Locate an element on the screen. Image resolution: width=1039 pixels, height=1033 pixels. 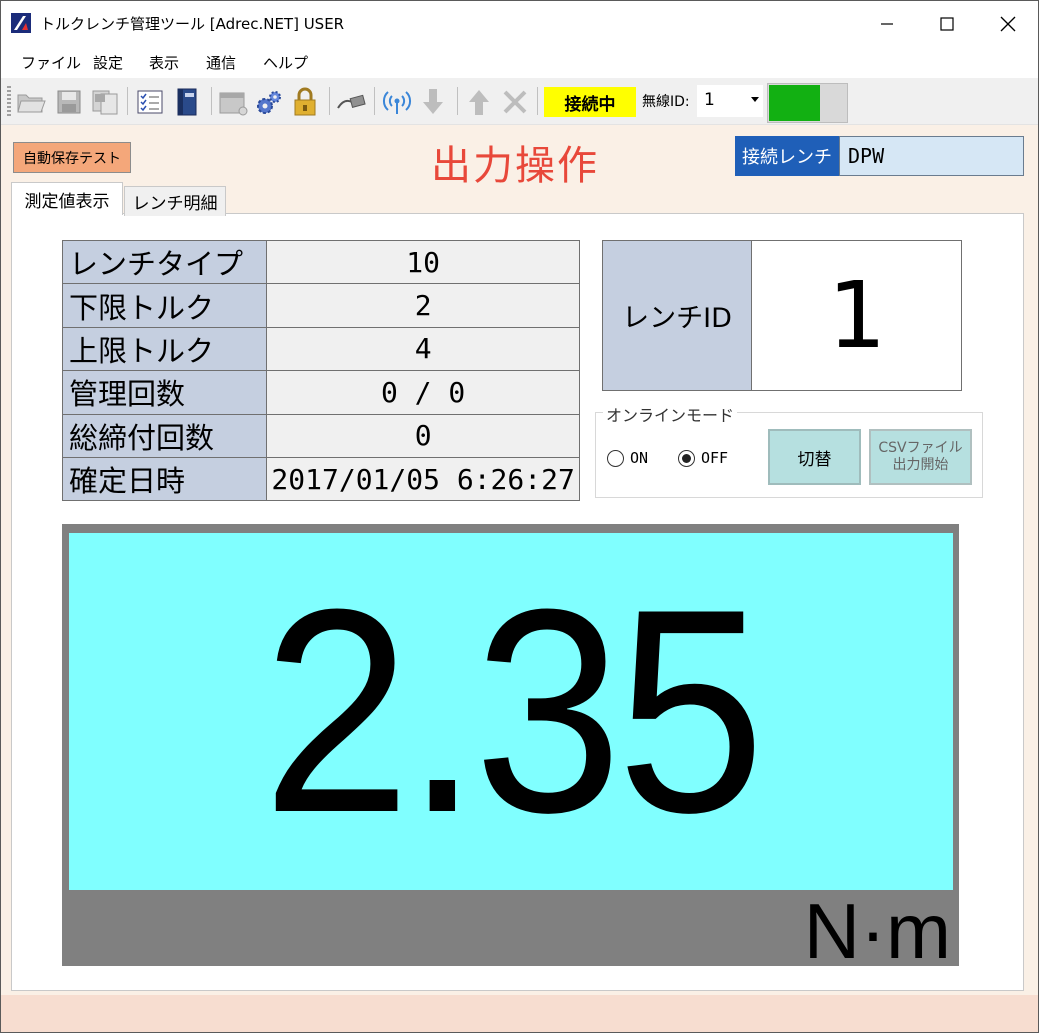
connected-wrench-value: DPW is located at coordinates (931, 156).